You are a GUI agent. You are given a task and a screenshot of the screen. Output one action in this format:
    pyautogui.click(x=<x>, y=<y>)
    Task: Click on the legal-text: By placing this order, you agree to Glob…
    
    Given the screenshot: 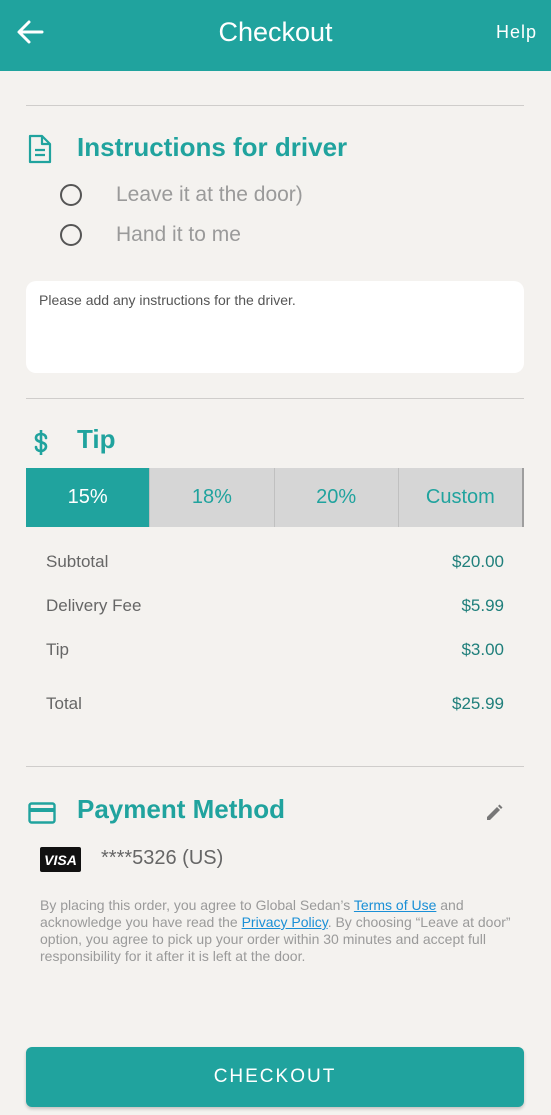 What is the action you would take?
    pyautogui.click(x=197, y=905)
    